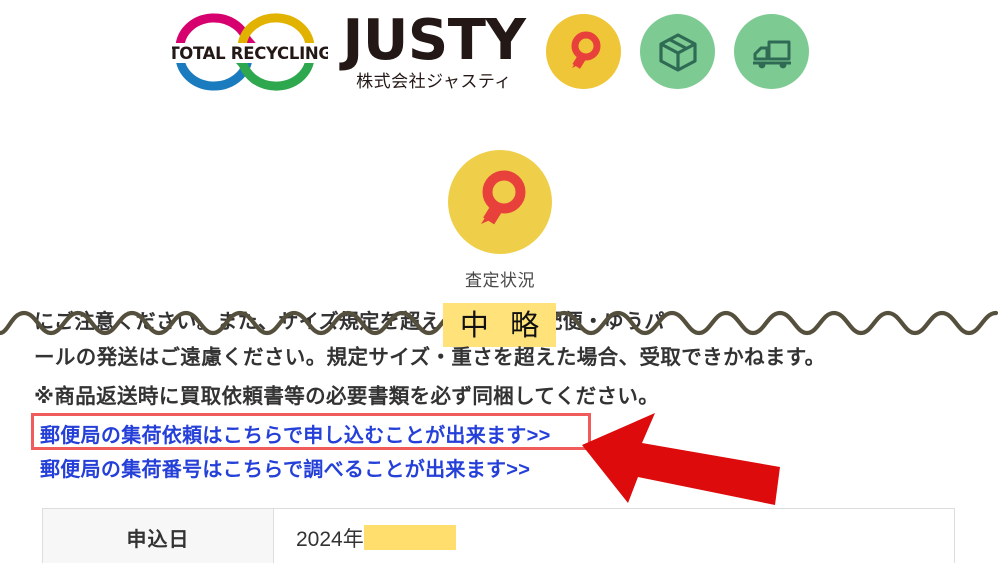 The image size is (1000, 563). What do you see at coordinates (681, 459) in the screenshot?
I see `red-arrow-pointer` at bounding box center [681, 459].